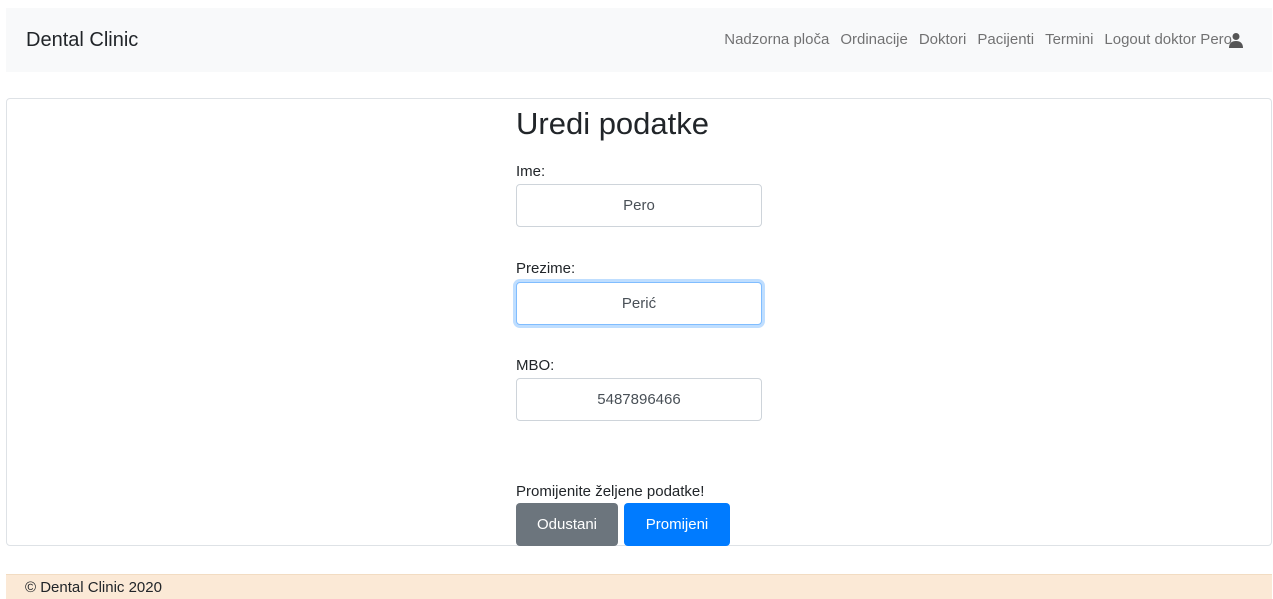  What do you see at coordinates (567, 524) in the screenshot?
I see `cancel-button: Odustani` at bounding box center [567, 524].